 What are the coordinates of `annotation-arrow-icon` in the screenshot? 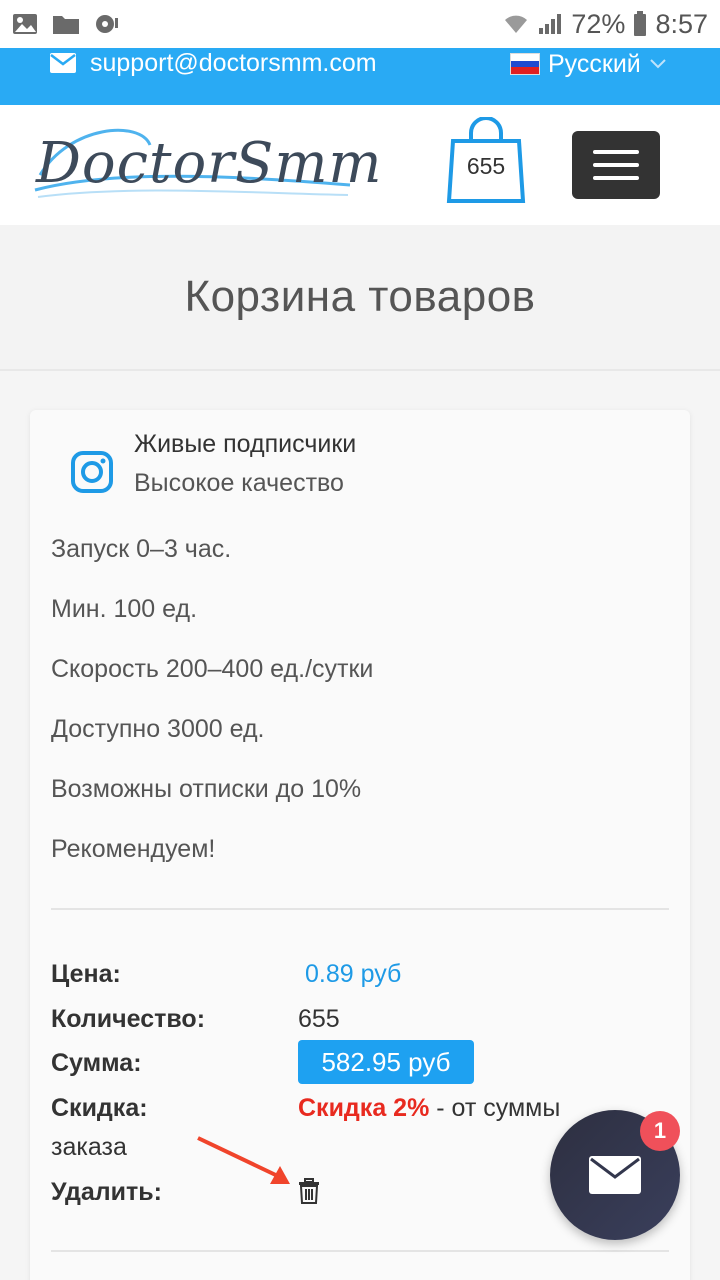 It's located at (243, 1160).